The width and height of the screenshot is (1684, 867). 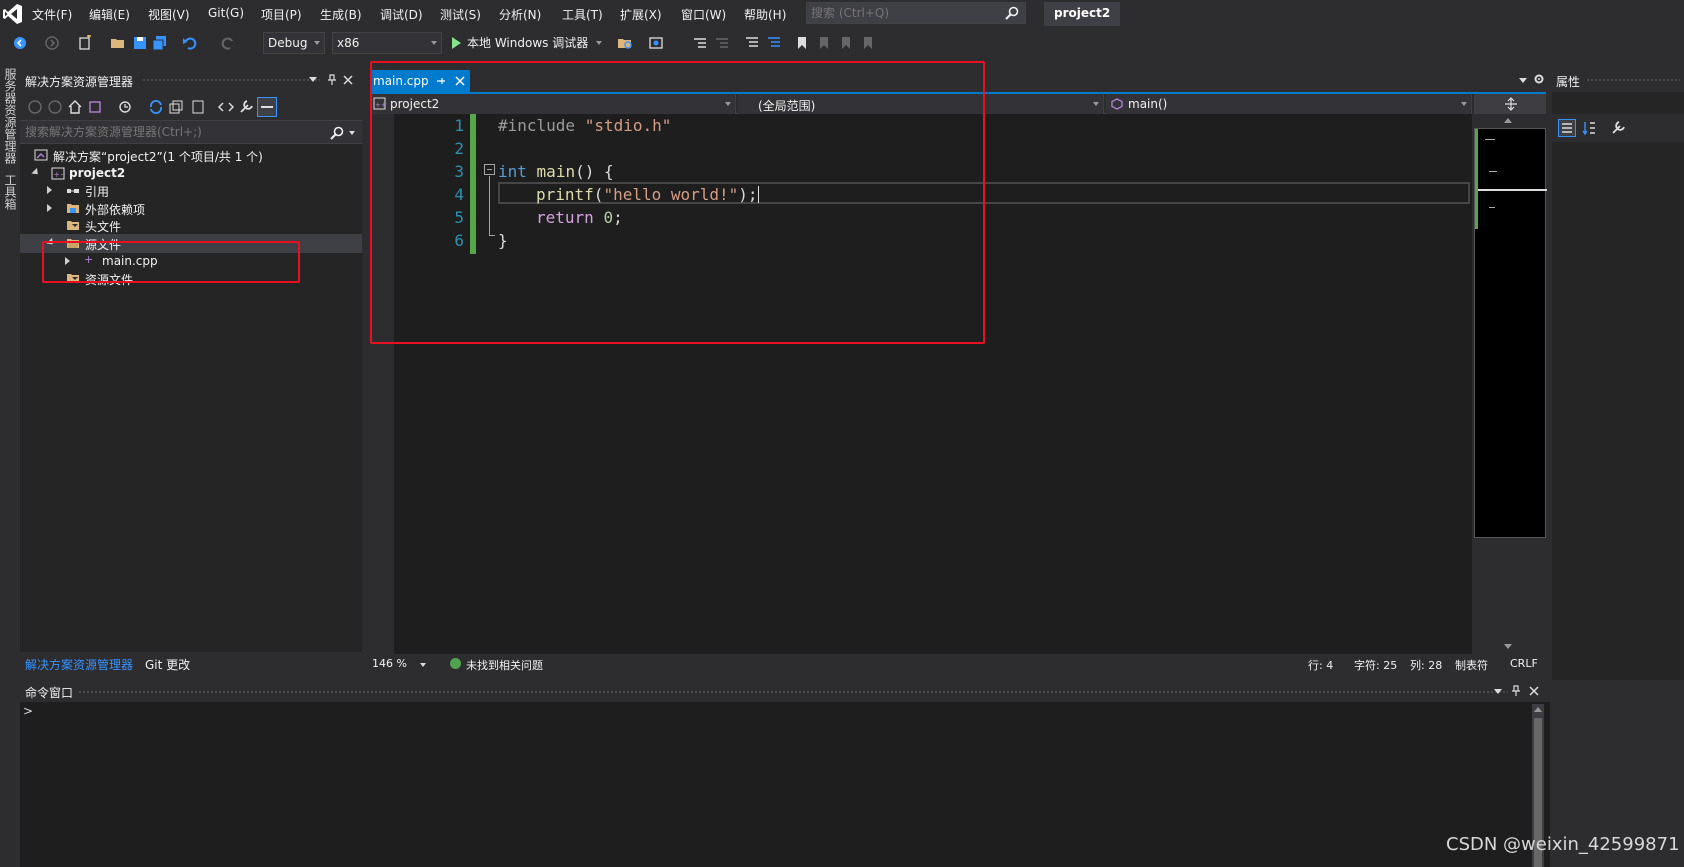 What do you see at coordinates (1524, 663) in the screenshot?
I see `line-ending: CRLF` at bounding box center [1524, 663].